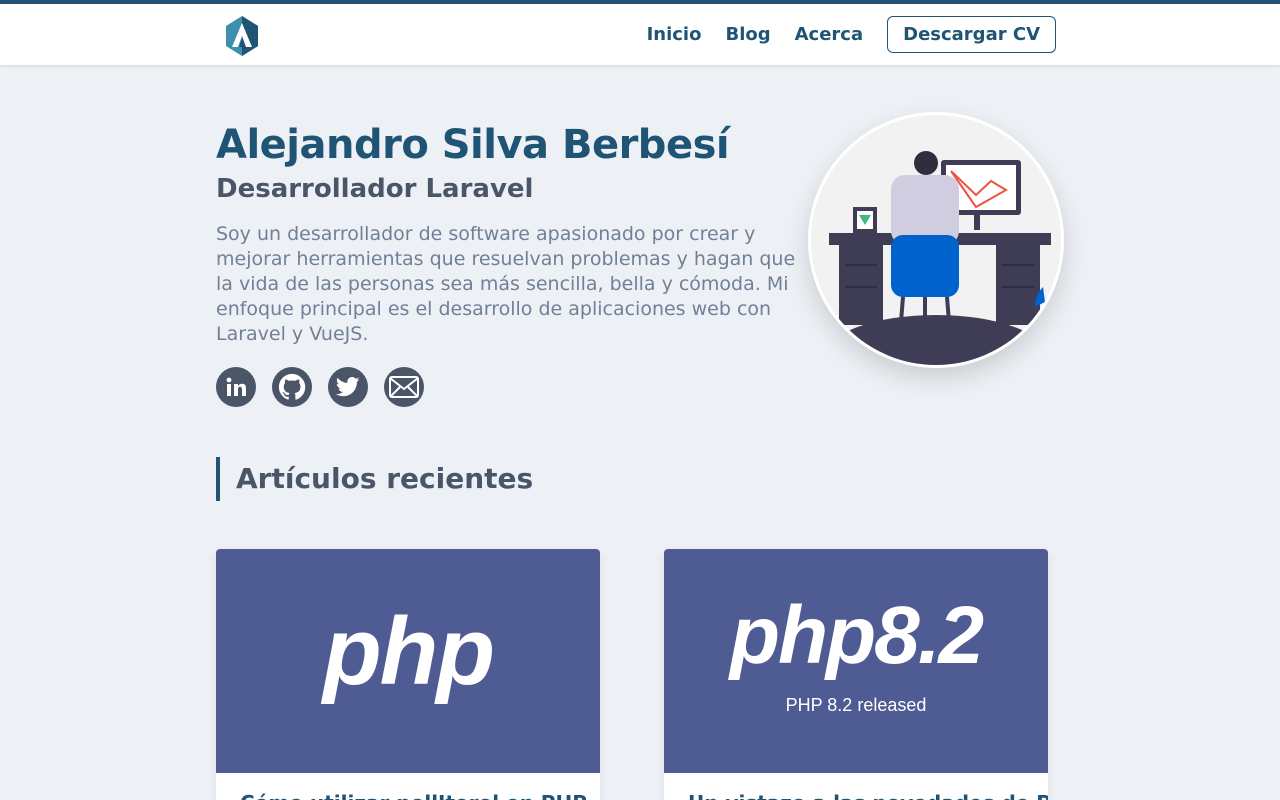 This screenshot has height=800, width=1280. I want to click on article-title: Cómo utilizar pollIterol en PHP, so click(408, 786).